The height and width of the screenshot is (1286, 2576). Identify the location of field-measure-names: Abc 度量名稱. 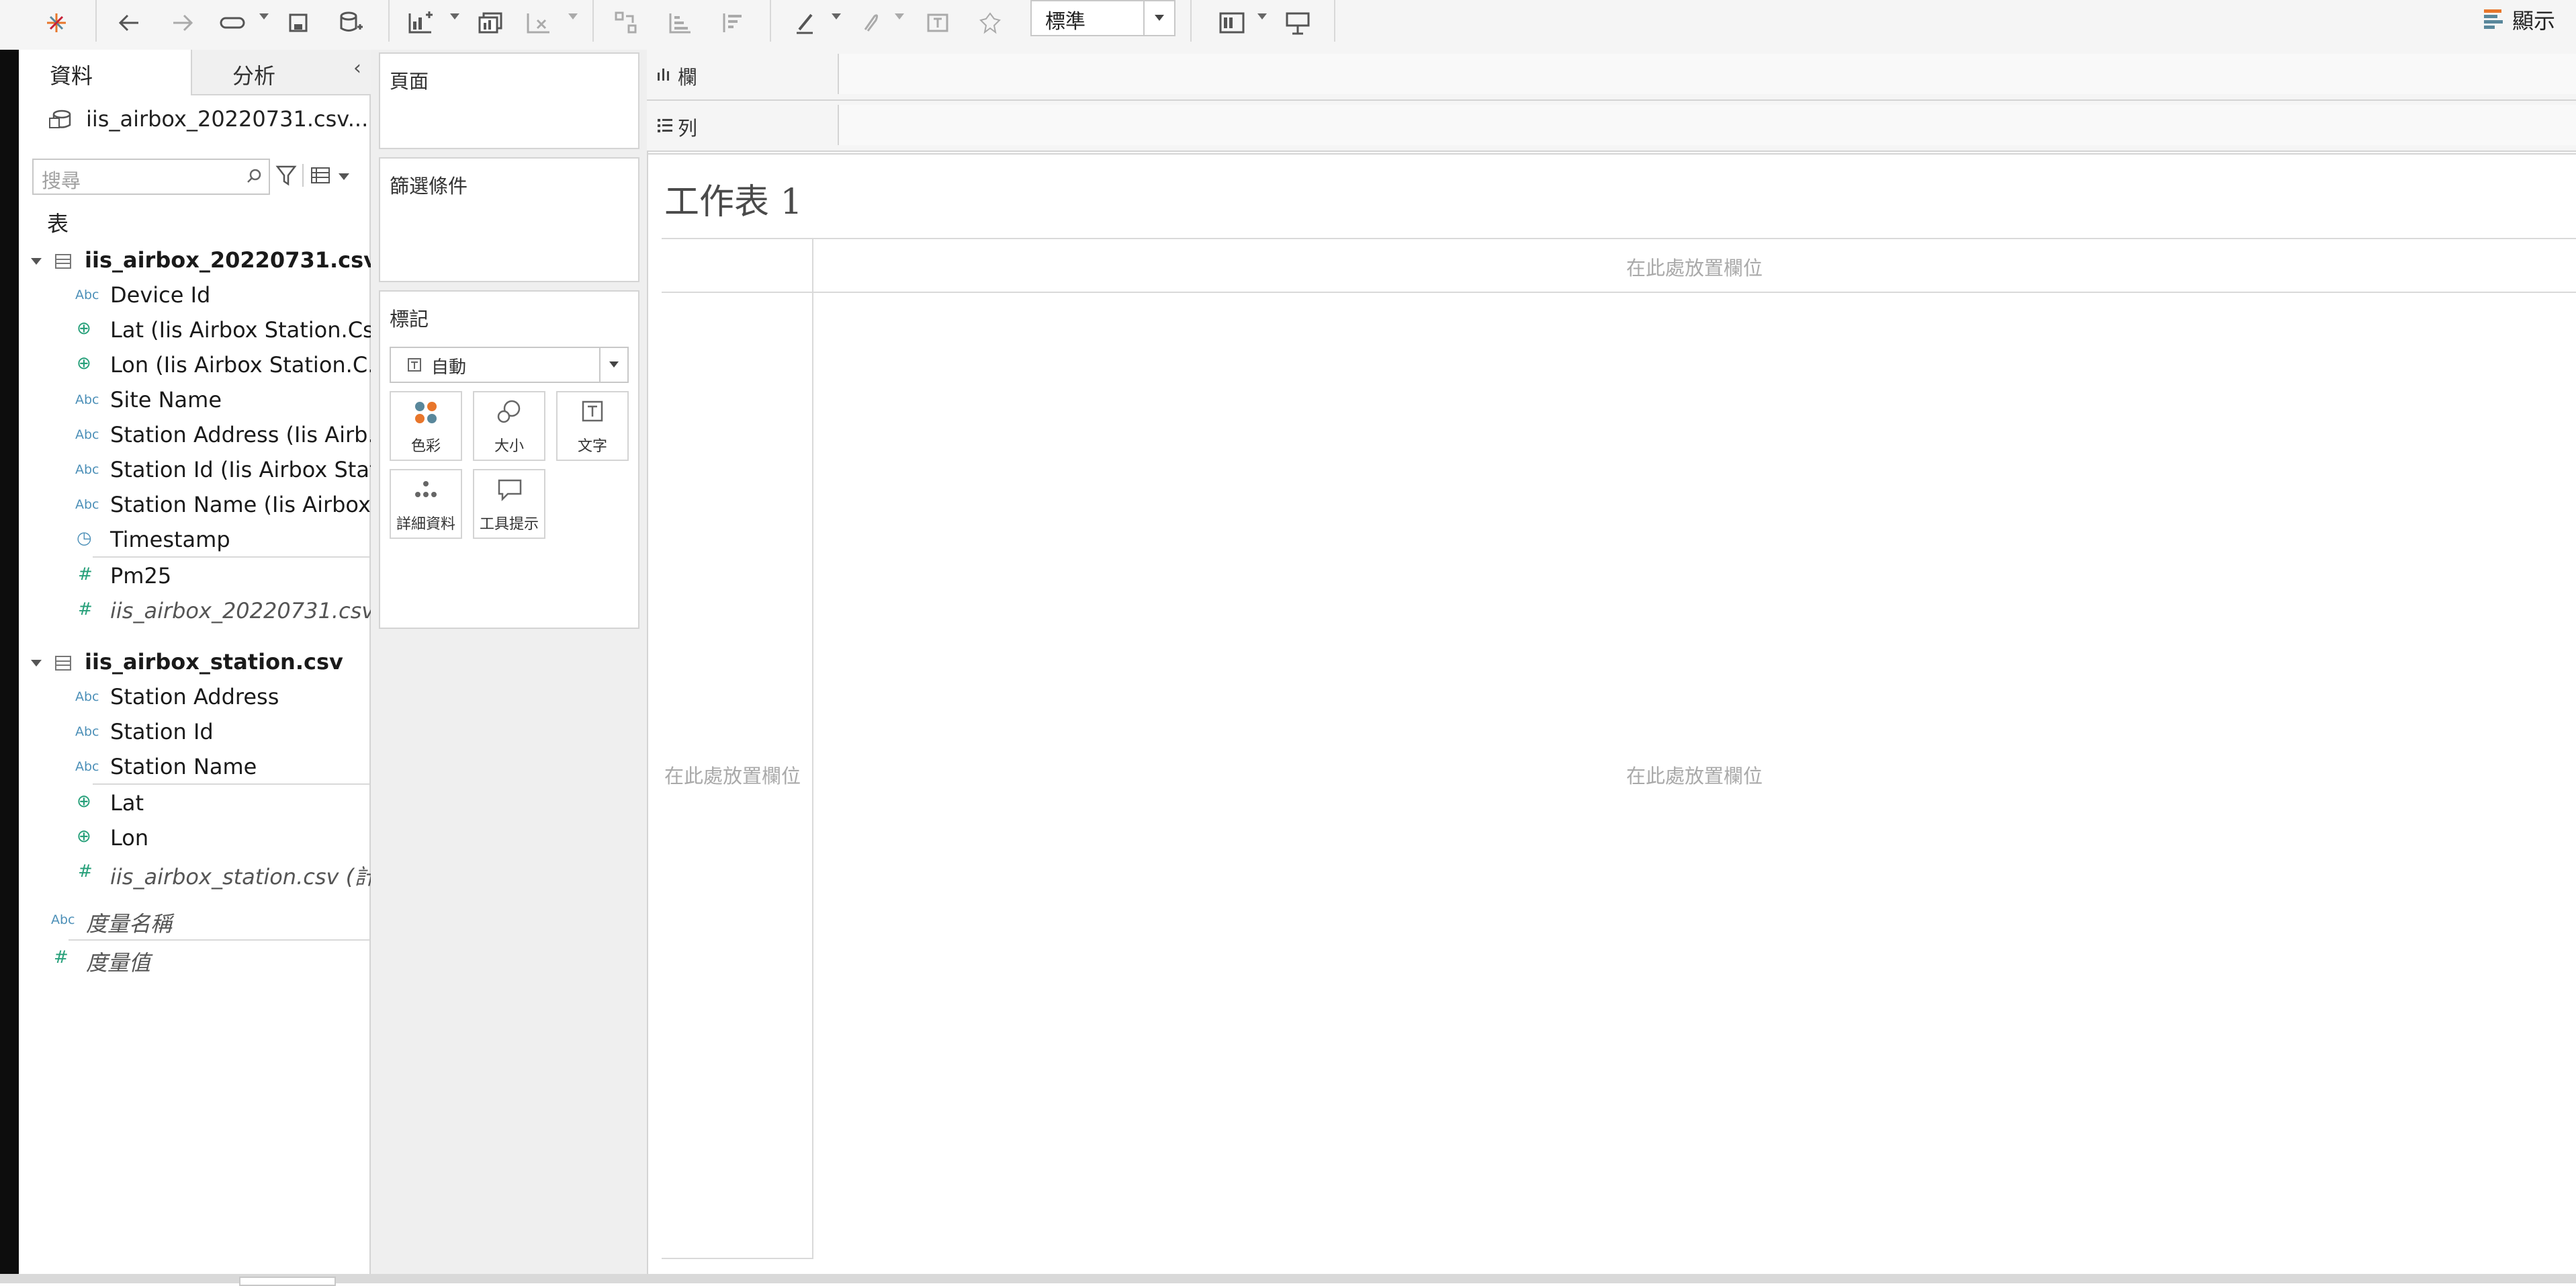
(194, 921).